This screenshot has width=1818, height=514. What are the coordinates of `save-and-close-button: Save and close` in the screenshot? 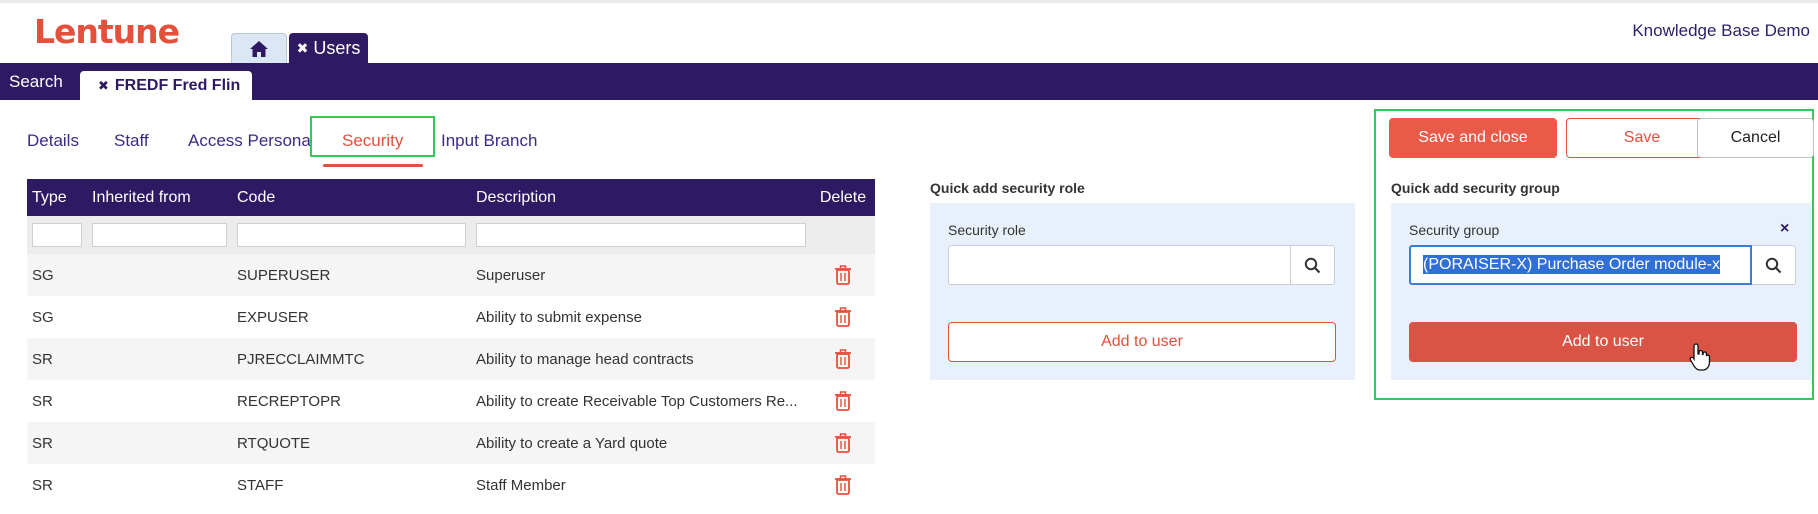 It's located at (1473, 138).